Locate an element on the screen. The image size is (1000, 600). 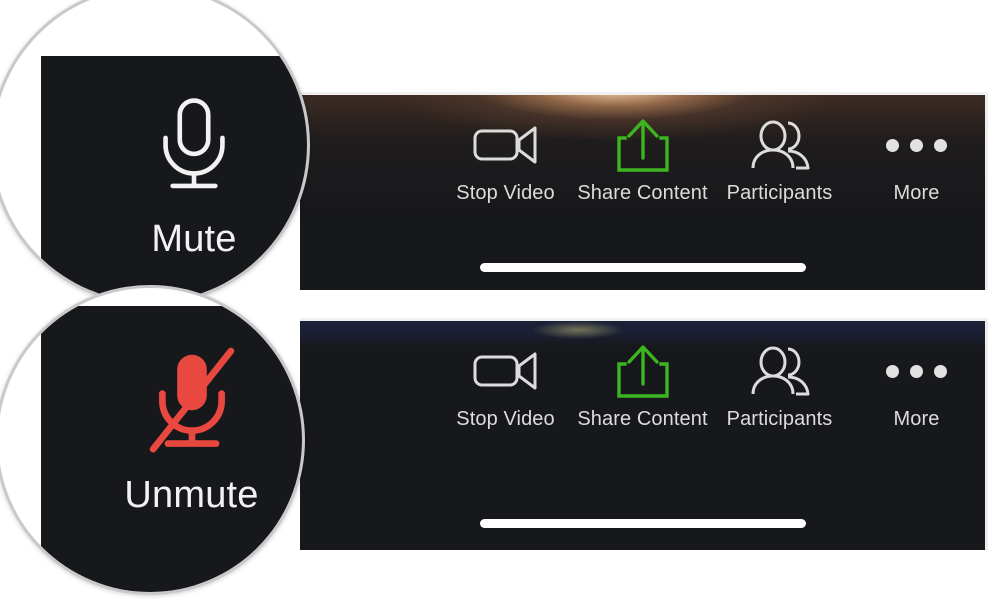
mute-magnifier-content: Mute is located at coordinates (174, 179).